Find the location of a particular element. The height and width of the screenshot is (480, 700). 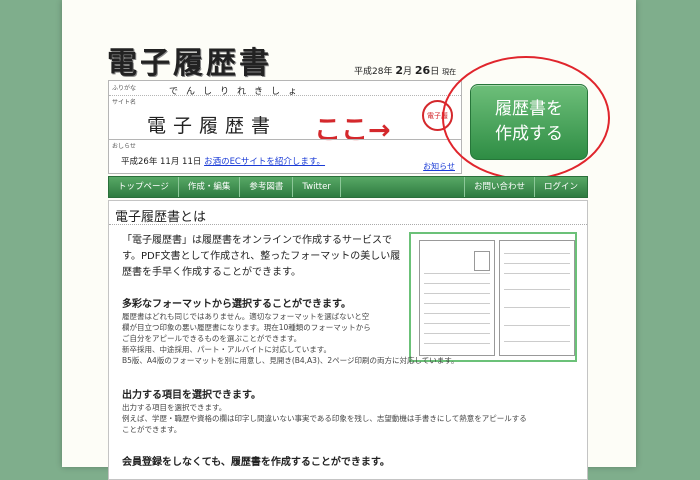

feature-text: 欄が目立つ印象の悪い履歴書になります。現在10種類のフォーマットから is located at coordinates (246, 327).